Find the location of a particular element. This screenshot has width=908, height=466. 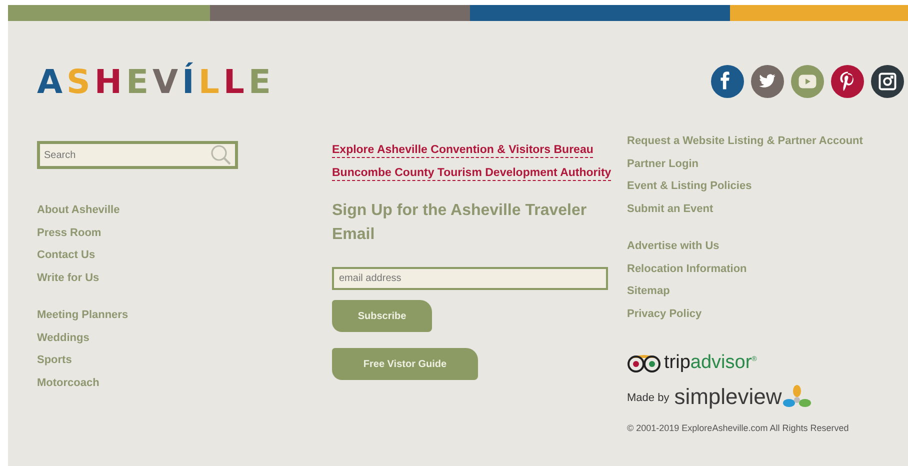

subscribe-button: Subscribe is located at coordinates (382, 316).